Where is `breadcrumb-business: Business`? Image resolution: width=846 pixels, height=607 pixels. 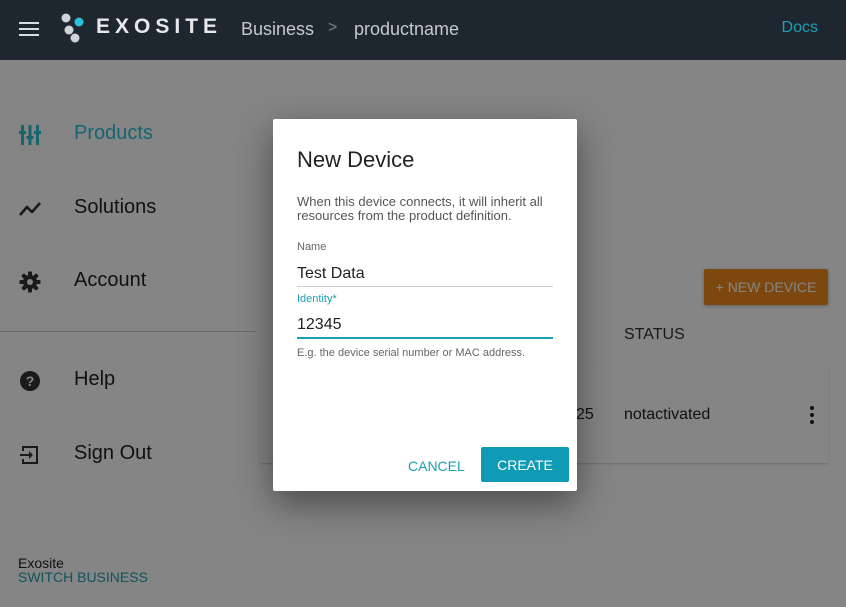 breadcrumb-business: Business is located at coordinates (277, 29).